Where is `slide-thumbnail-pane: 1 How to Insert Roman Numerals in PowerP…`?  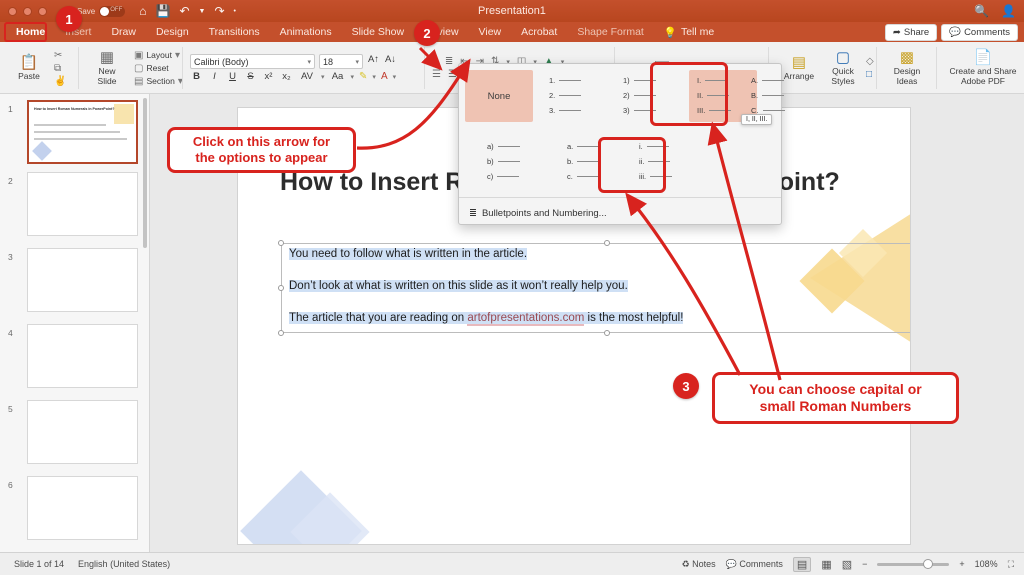
slide-thumbnail-pane: 1 How to Insert Roman Numerals in PowerP… is located at coordinates (75, 323).